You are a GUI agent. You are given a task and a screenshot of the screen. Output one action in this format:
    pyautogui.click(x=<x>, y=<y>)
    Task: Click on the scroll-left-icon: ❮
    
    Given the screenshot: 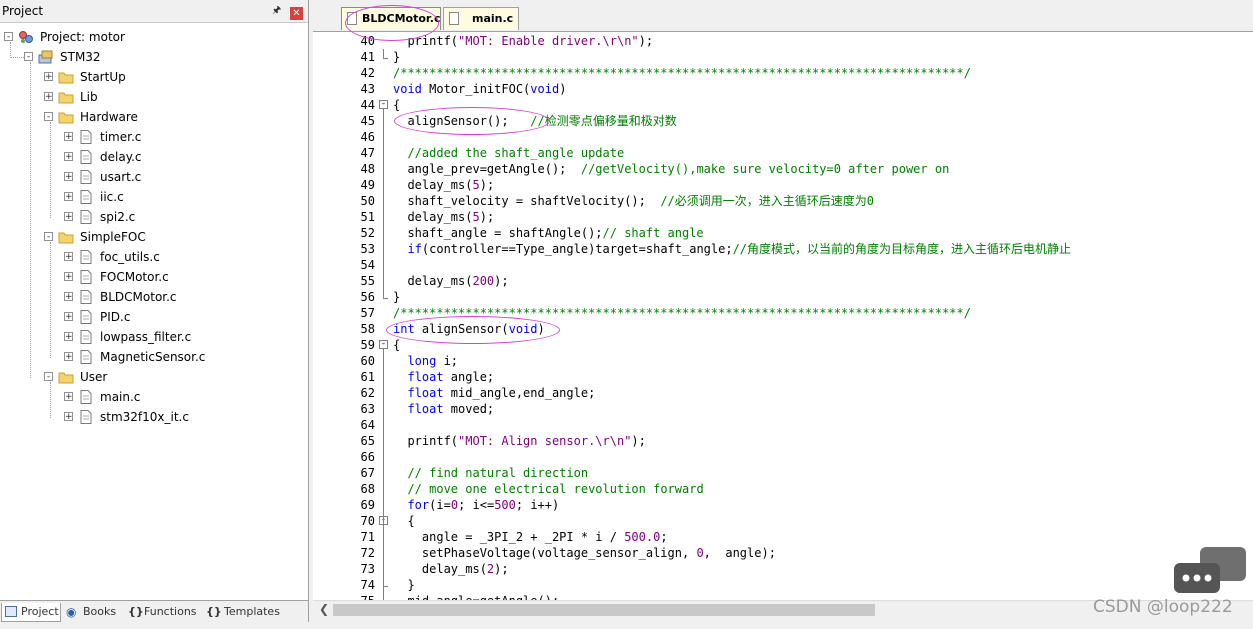 What is the action you would take?
    pyautogui.click(x=324, y=609)
    